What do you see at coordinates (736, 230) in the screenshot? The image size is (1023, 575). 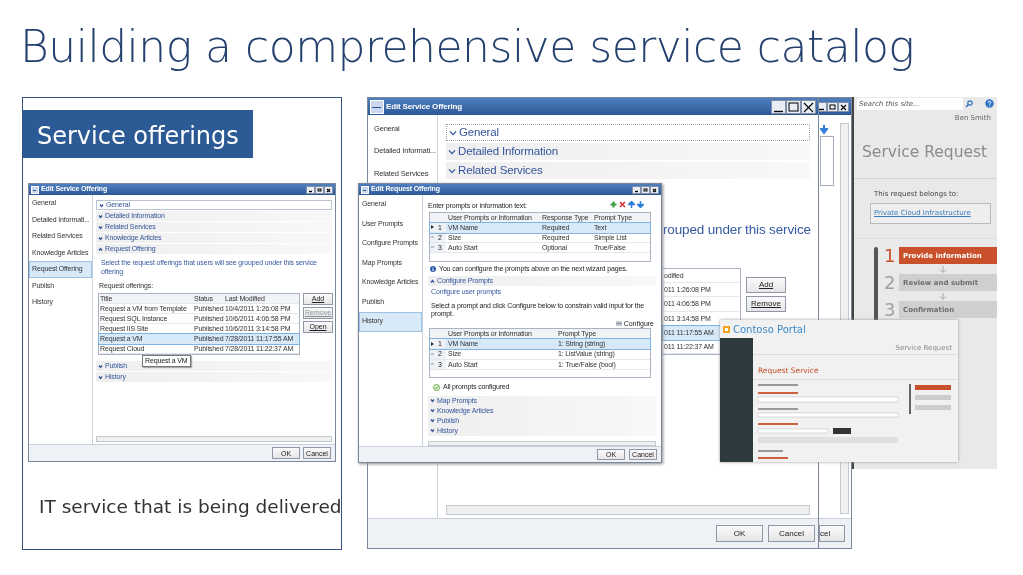 I see `description-text: rouped under this service` at bounding box center [736, 230].